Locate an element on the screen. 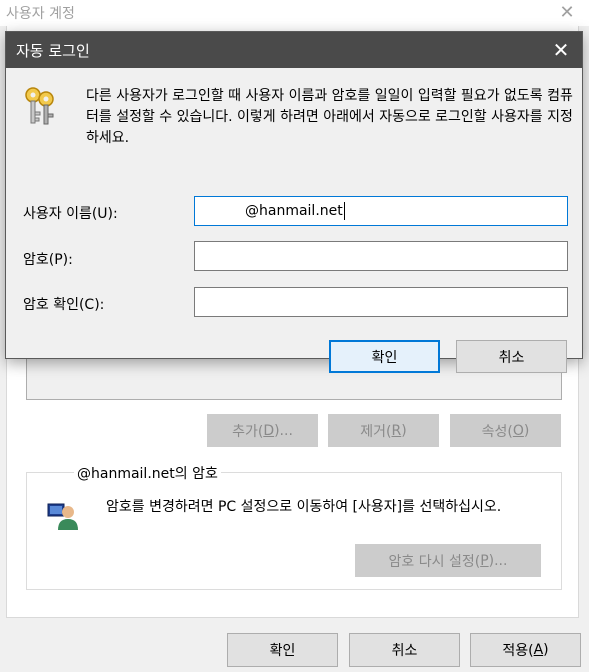 This screenshot has width=589, height=672. remove-button: 제거(R) is located at coordinates (383, 430).